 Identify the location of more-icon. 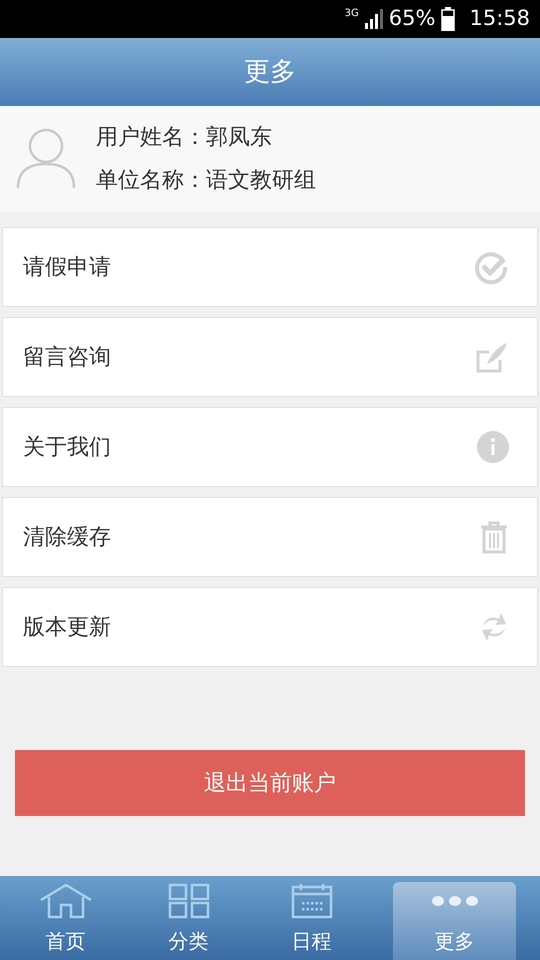
(454, 901).